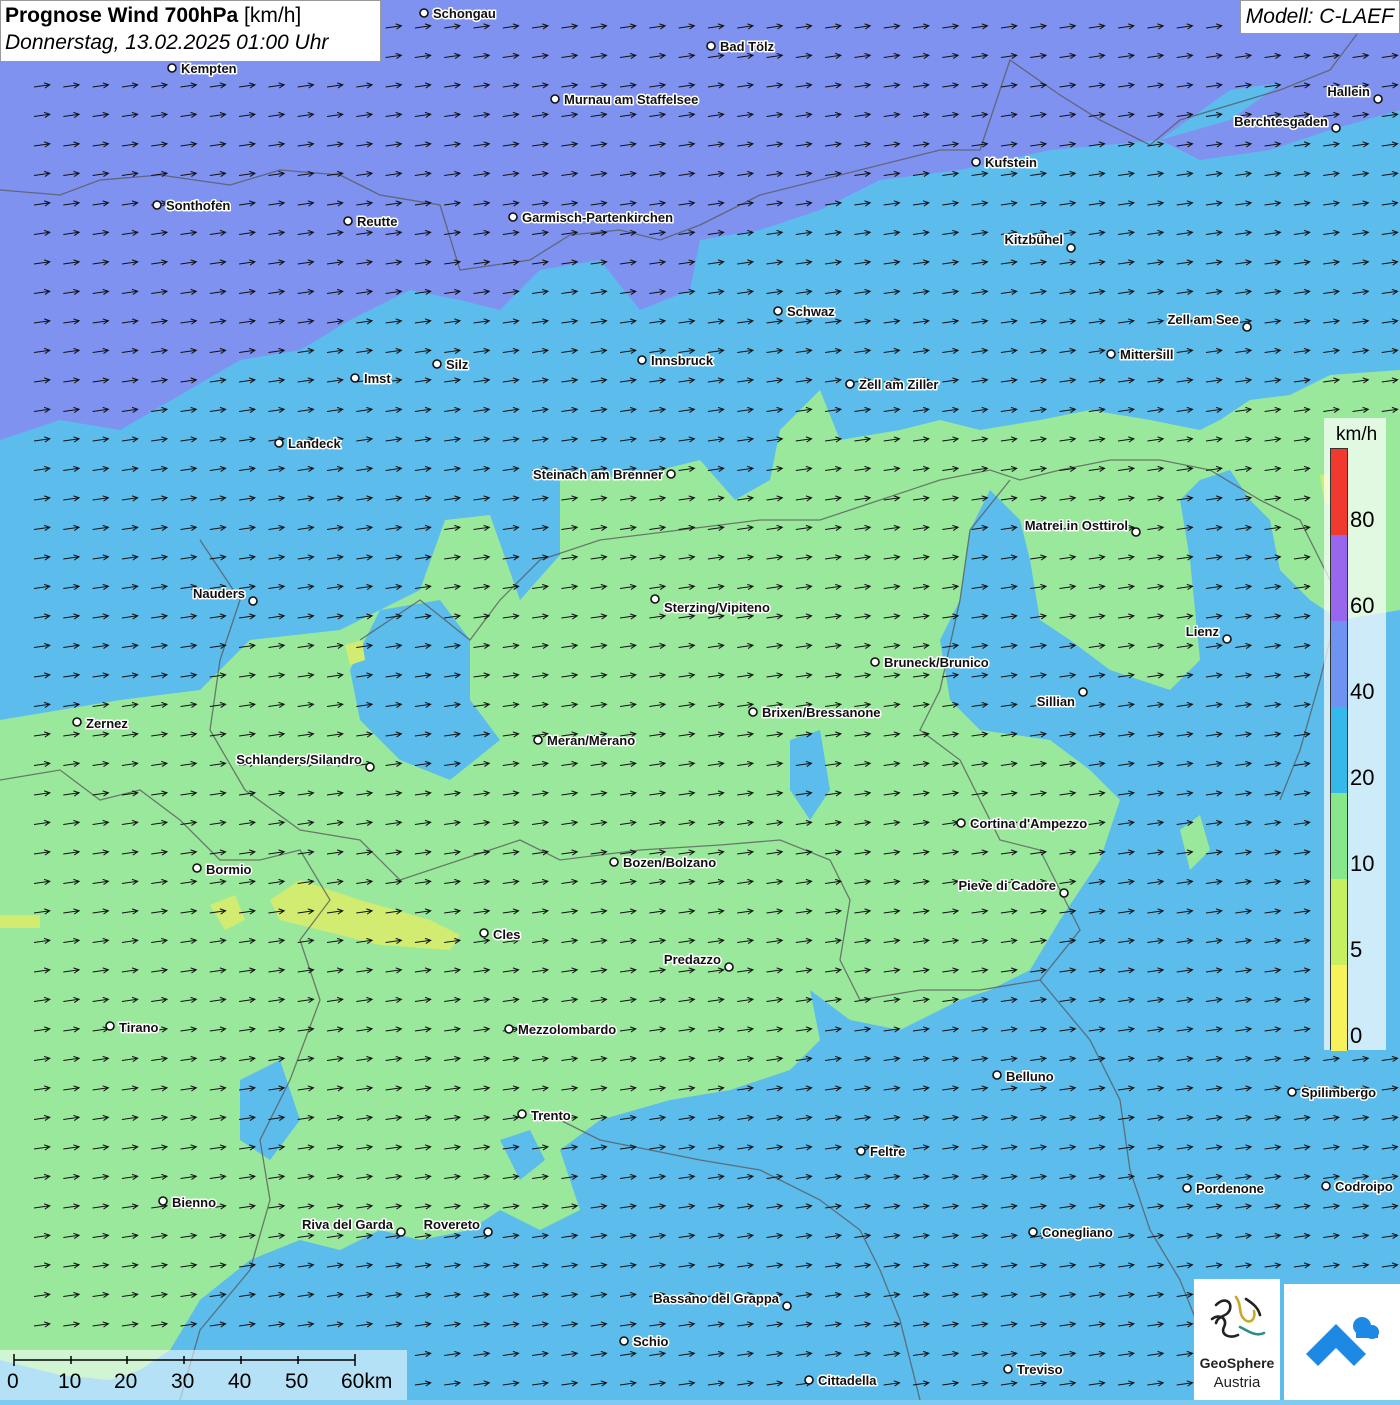  What do you see at coordinates (551, 1115) in the screenshot?
I see `city-label: Trento` at bounding box center [551, 1115].